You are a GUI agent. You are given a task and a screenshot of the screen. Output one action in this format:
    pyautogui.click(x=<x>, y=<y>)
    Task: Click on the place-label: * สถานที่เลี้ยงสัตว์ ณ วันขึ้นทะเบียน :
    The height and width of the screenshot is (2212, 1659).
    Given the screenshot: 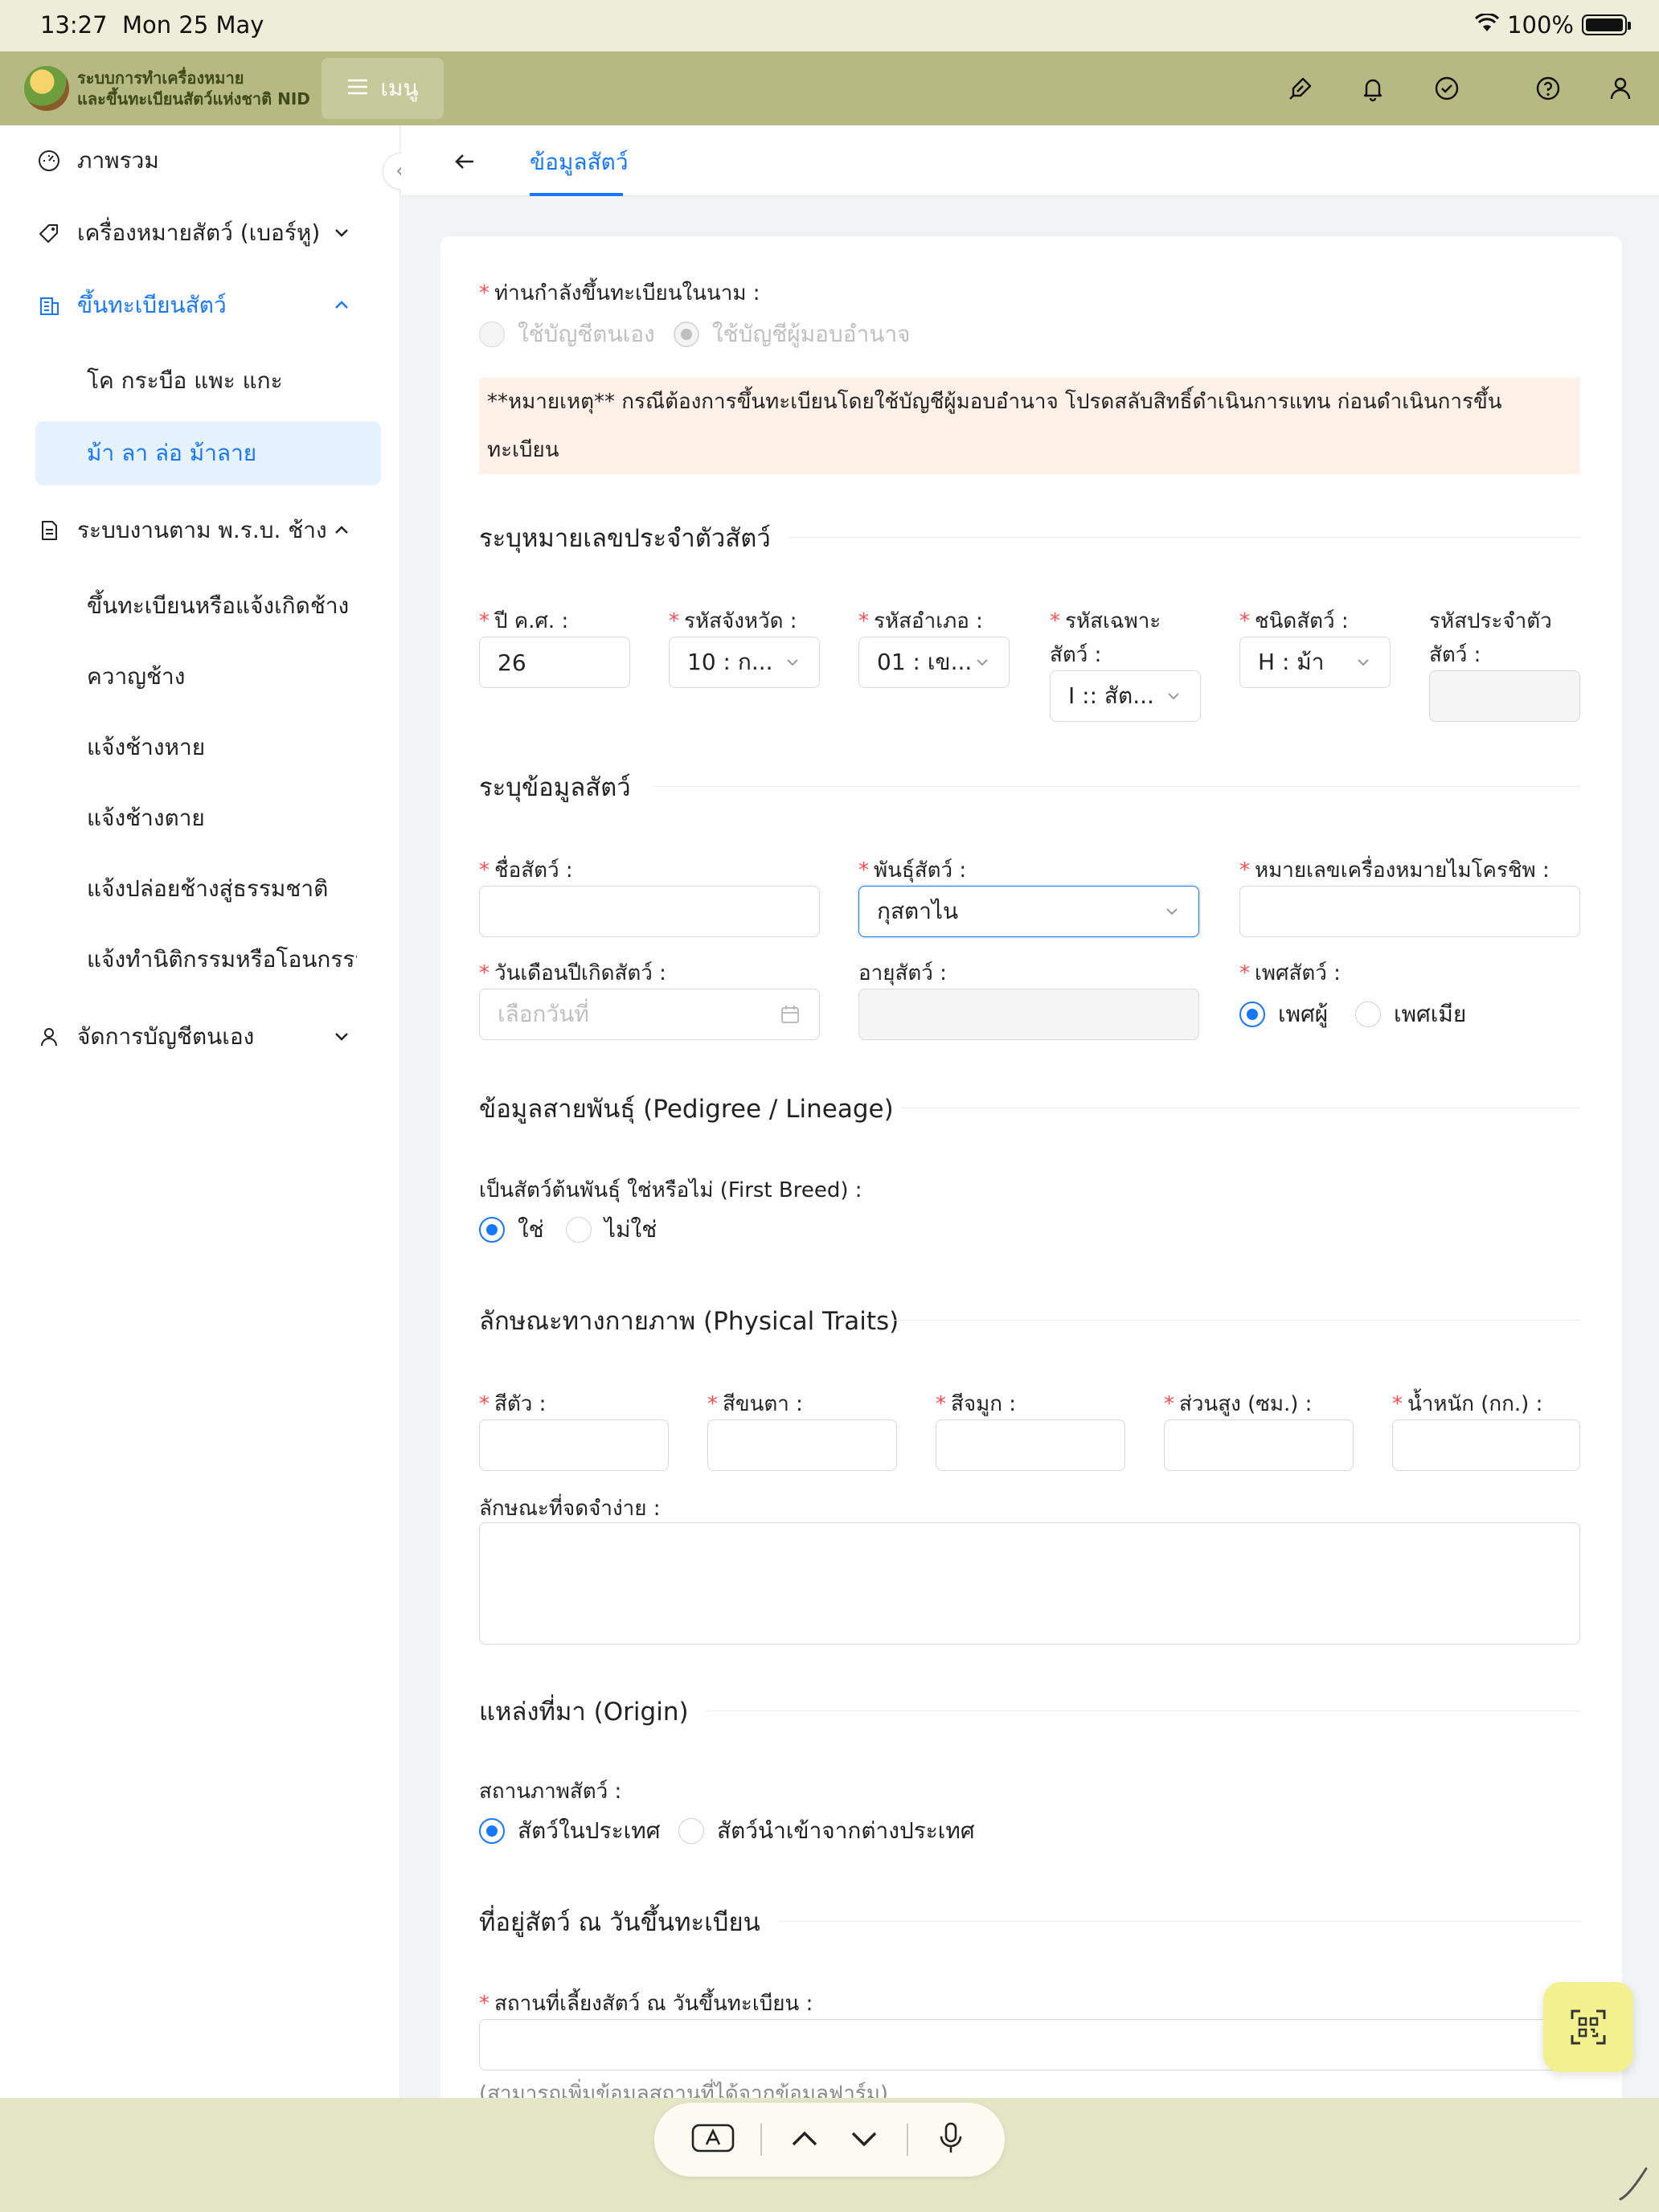 What is the action you would take?
    pyautogui.click(x=646, y=2004)
    